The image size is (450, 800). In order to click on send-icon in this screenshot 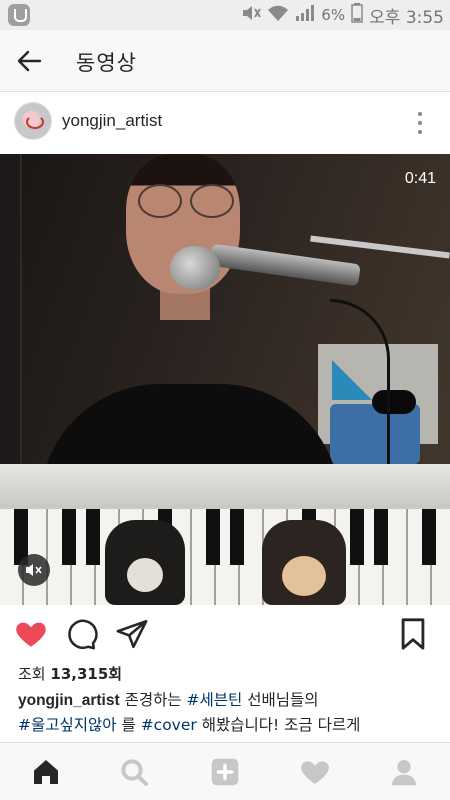, I will do `click(132, 634)`.